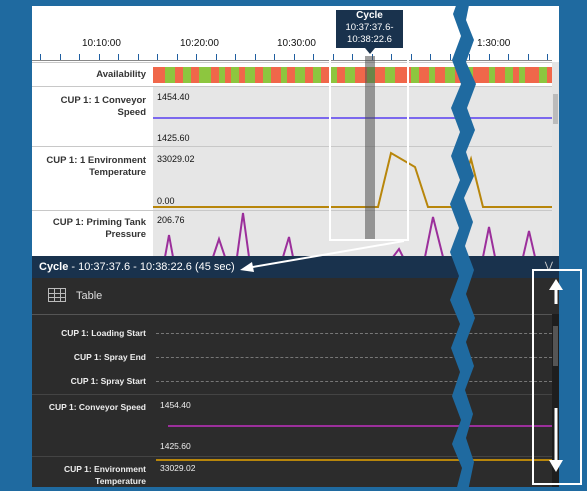 The height and width of the screenshot is (491, 587). I want to click on torn-edge-graphic, so click(463, 245).